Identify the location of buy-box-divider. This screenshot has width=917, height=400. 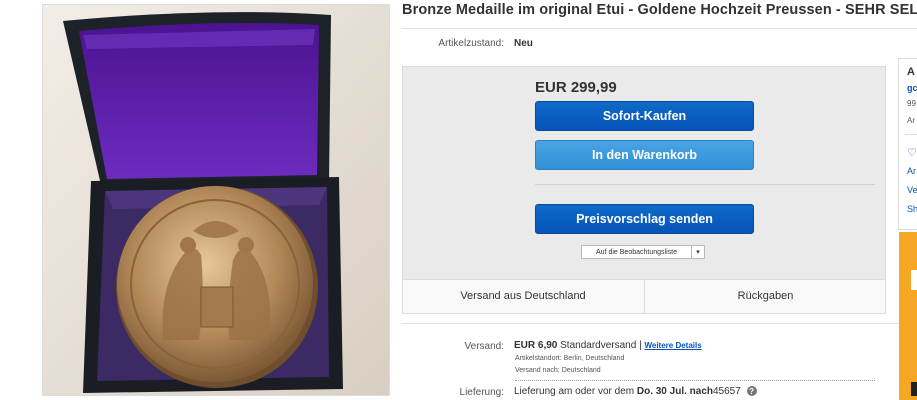
(705, 184).